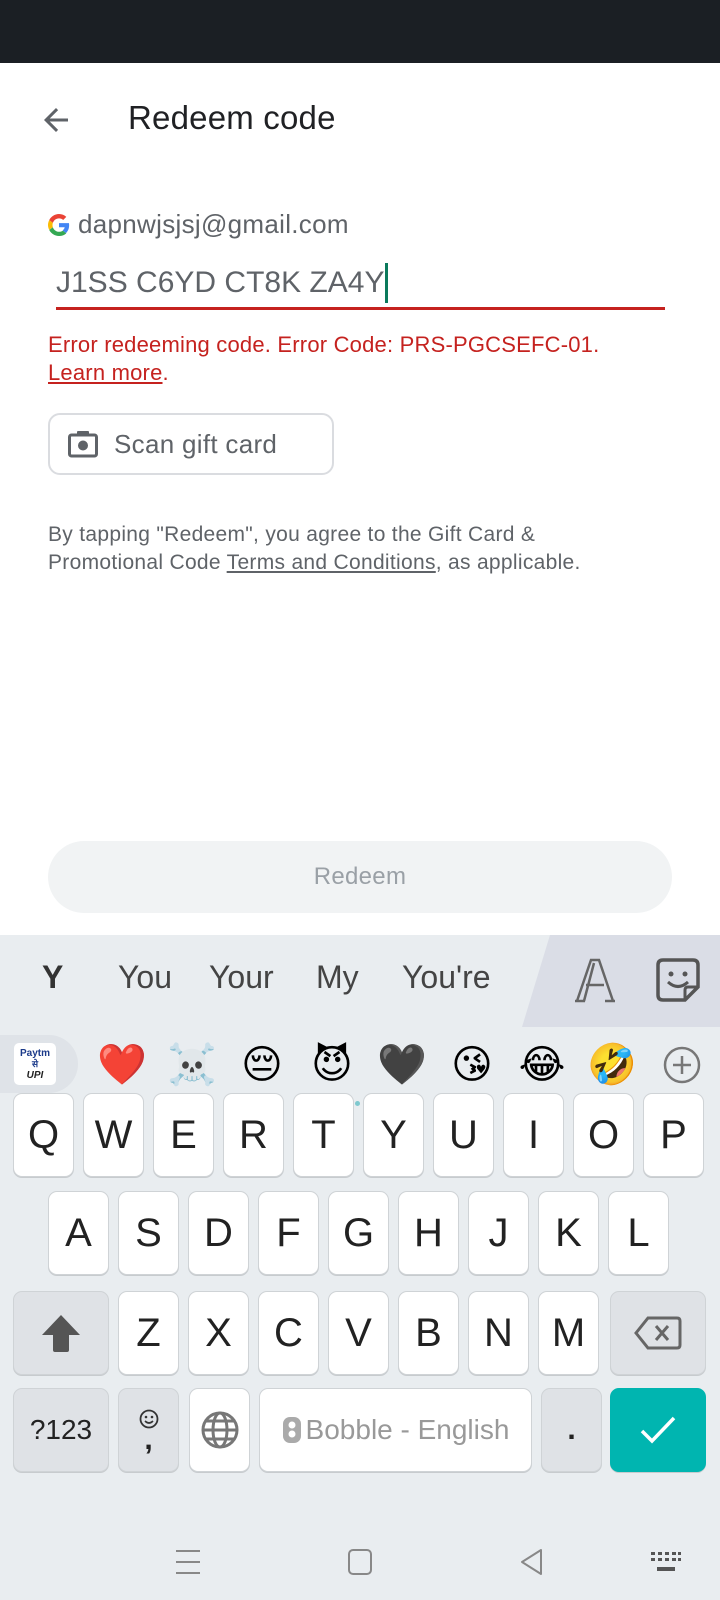  I want to click on paytm-upi-button: Paytm से UPI, so click(39, 1064).